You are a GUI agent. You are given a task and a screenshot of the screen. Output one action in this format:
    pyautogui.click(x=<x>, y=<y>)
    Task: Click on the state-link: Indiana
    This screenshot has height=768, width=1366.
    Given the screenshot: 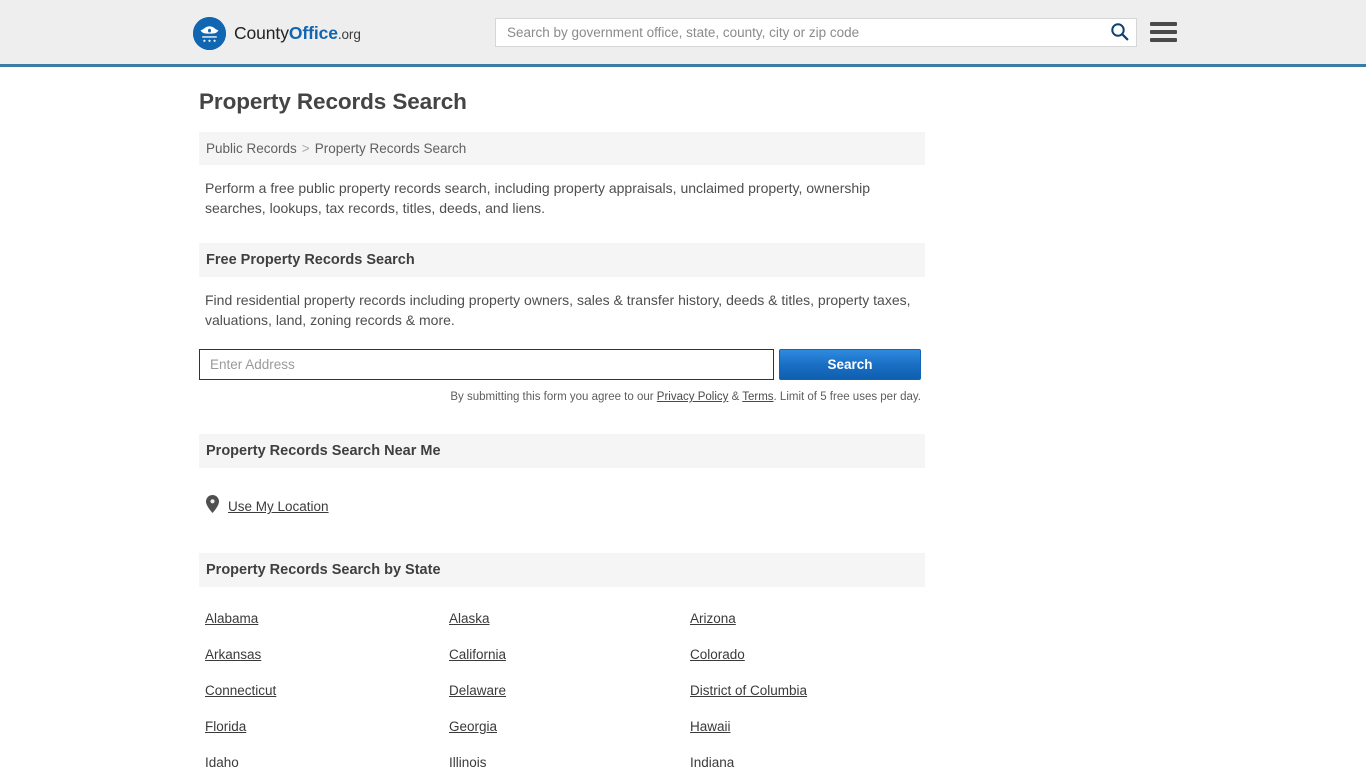 What is the action you would take?
    pyautogui.click(x=712, y=761)
    